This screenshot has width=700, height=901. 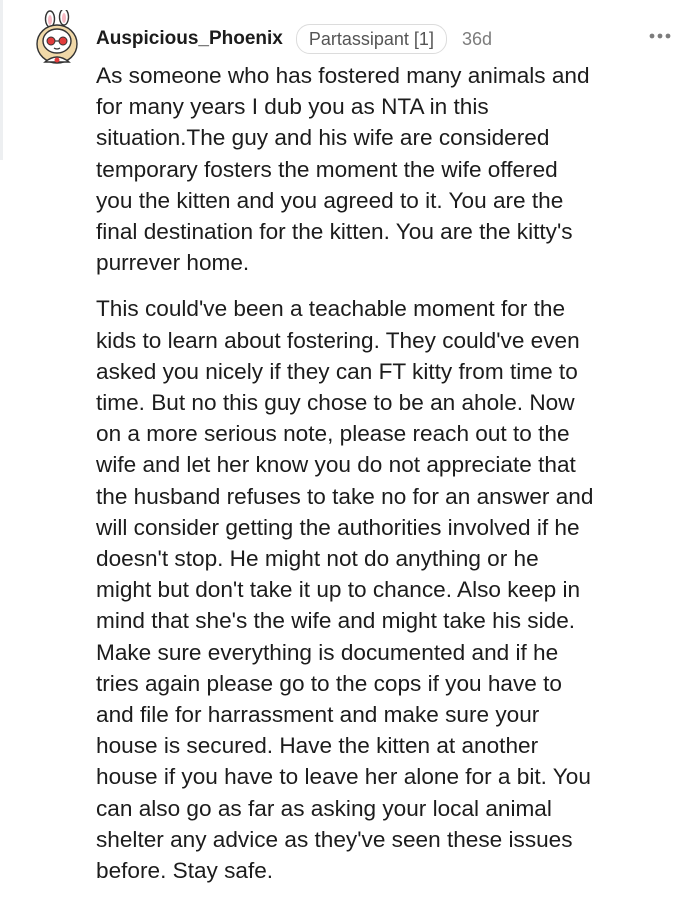 I want to click on user-flair-badge: Partassipant [1], so click(x=371, y=39).